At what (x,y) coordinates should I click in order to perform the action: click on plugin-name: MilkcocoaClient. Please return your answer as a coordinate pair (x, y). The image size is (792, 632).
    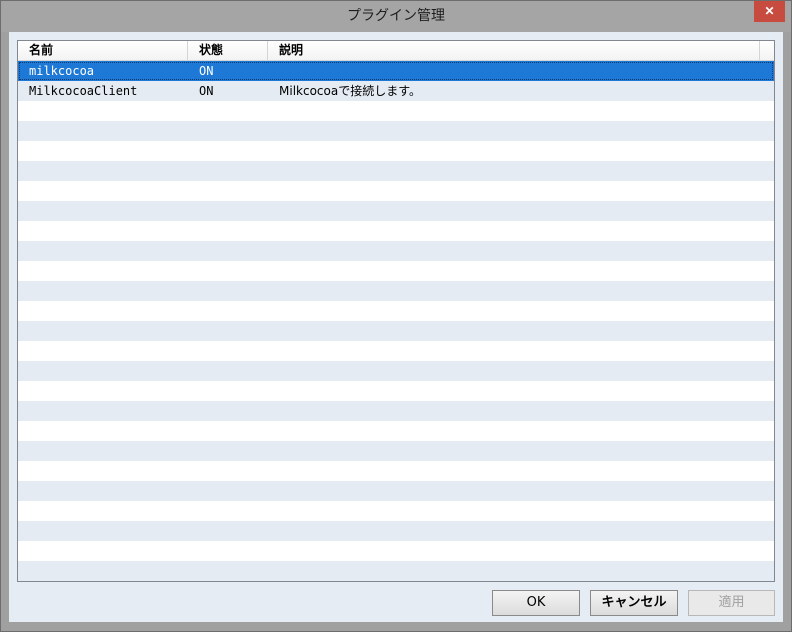
    Looking at the image, I should click on (83, 91).